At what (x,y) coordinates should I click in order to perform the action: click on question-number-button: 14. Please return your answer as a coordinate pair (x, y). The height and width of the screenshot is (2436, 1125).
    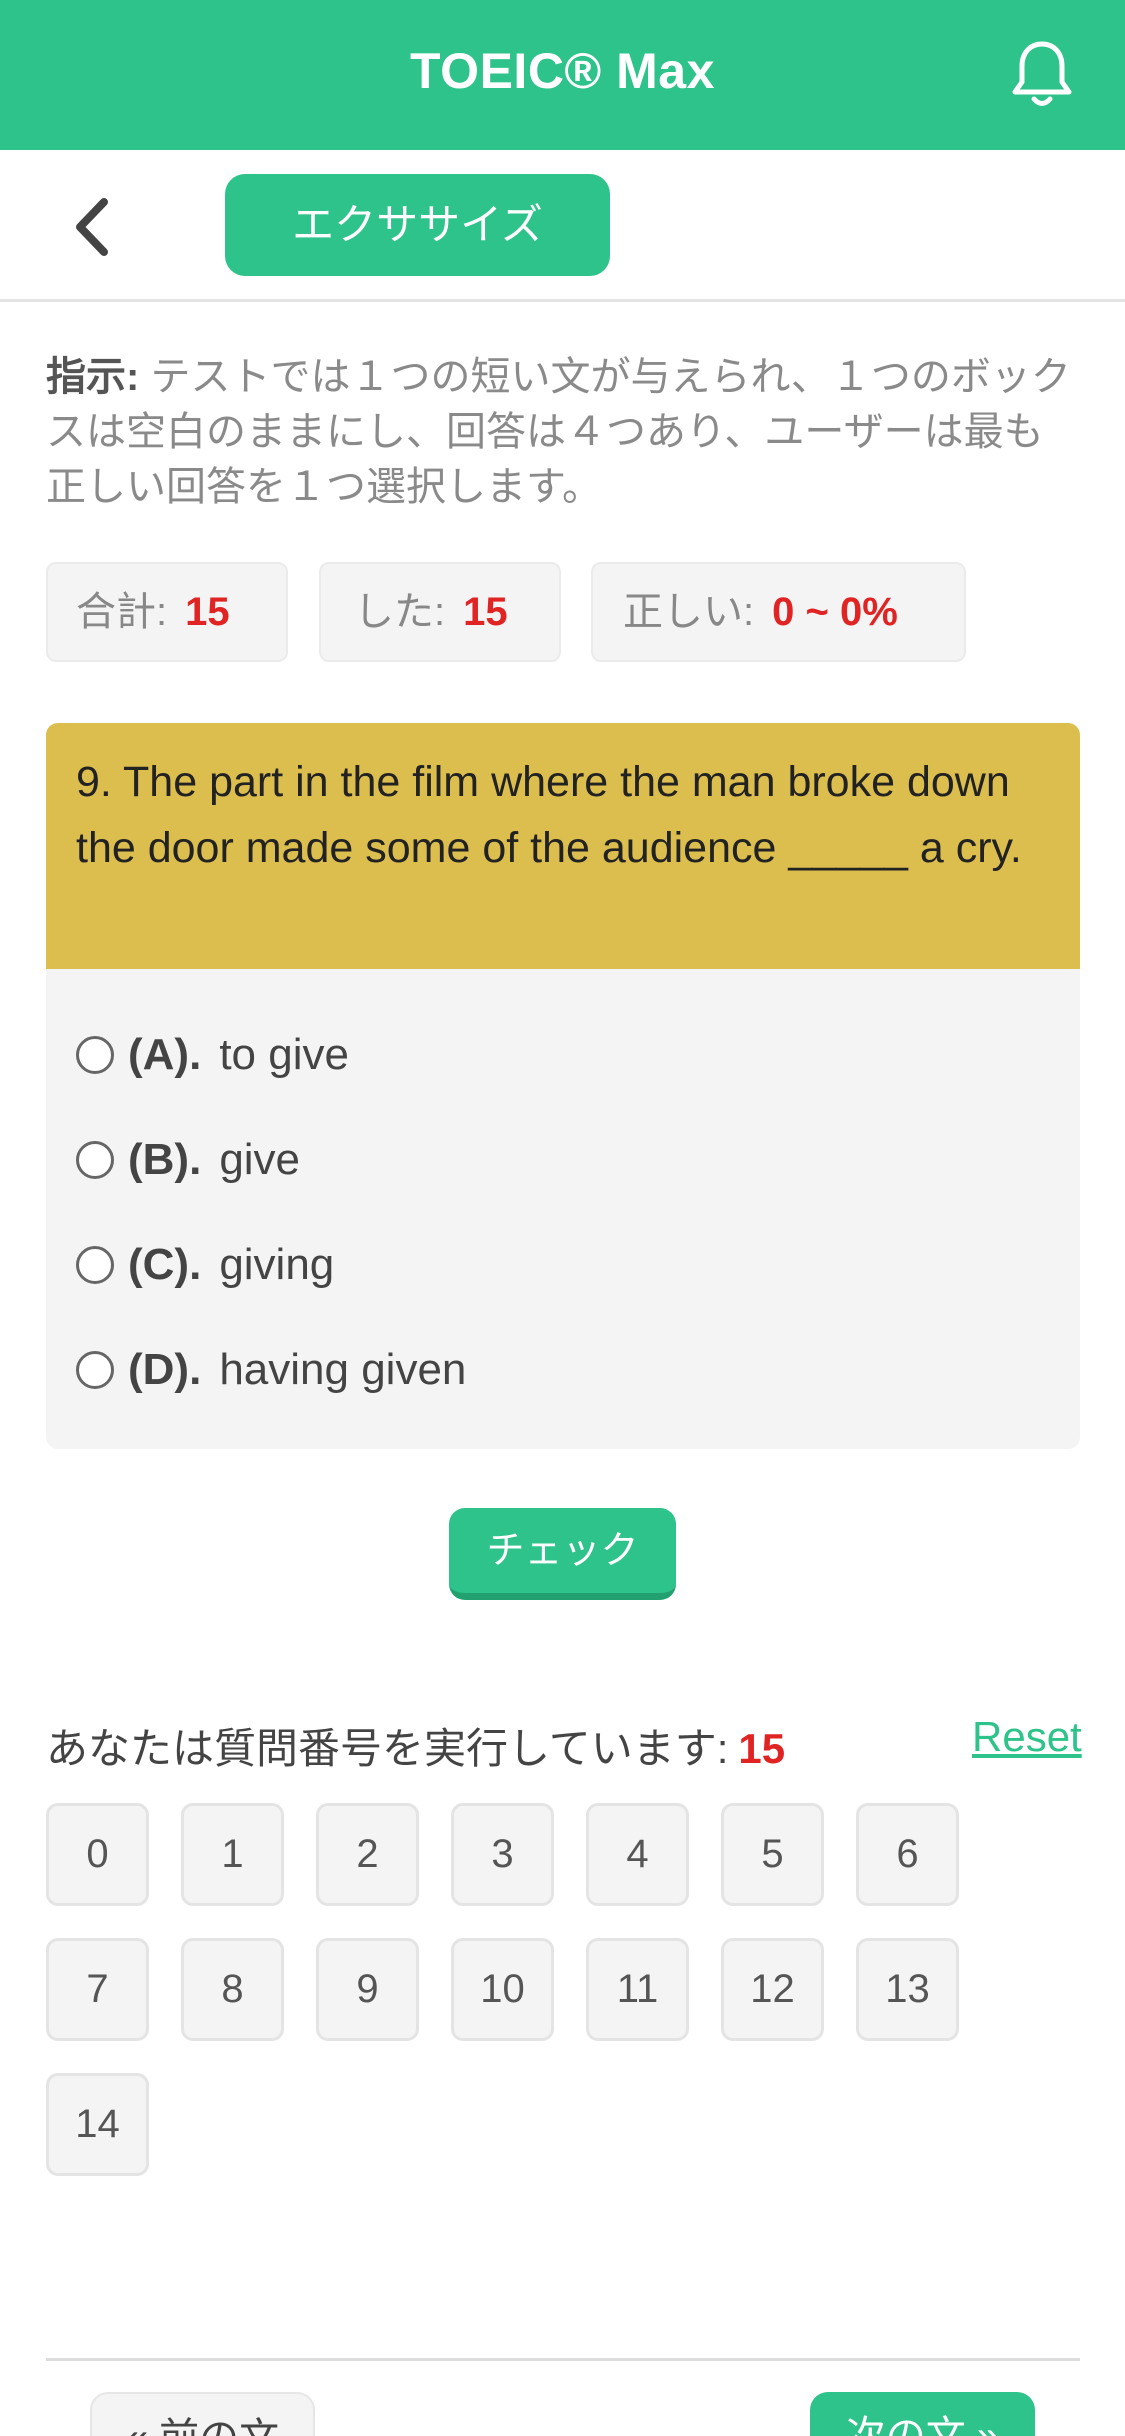
    Looking at the image, I should click on (97, 2124).